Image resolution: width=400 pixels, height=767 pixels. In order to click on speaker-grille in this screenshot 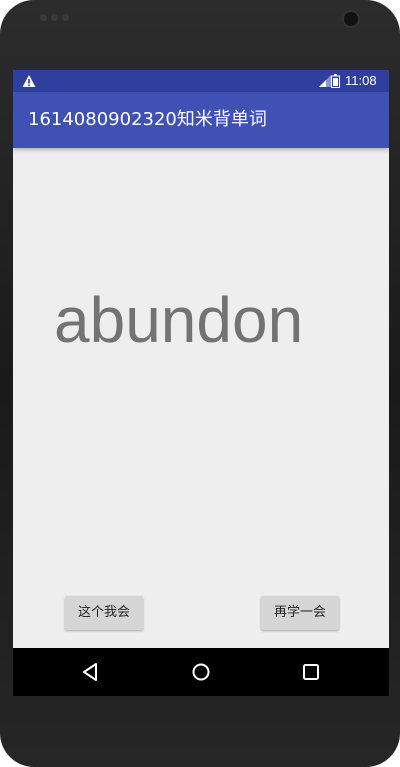, I will do `click(58, 18)`.